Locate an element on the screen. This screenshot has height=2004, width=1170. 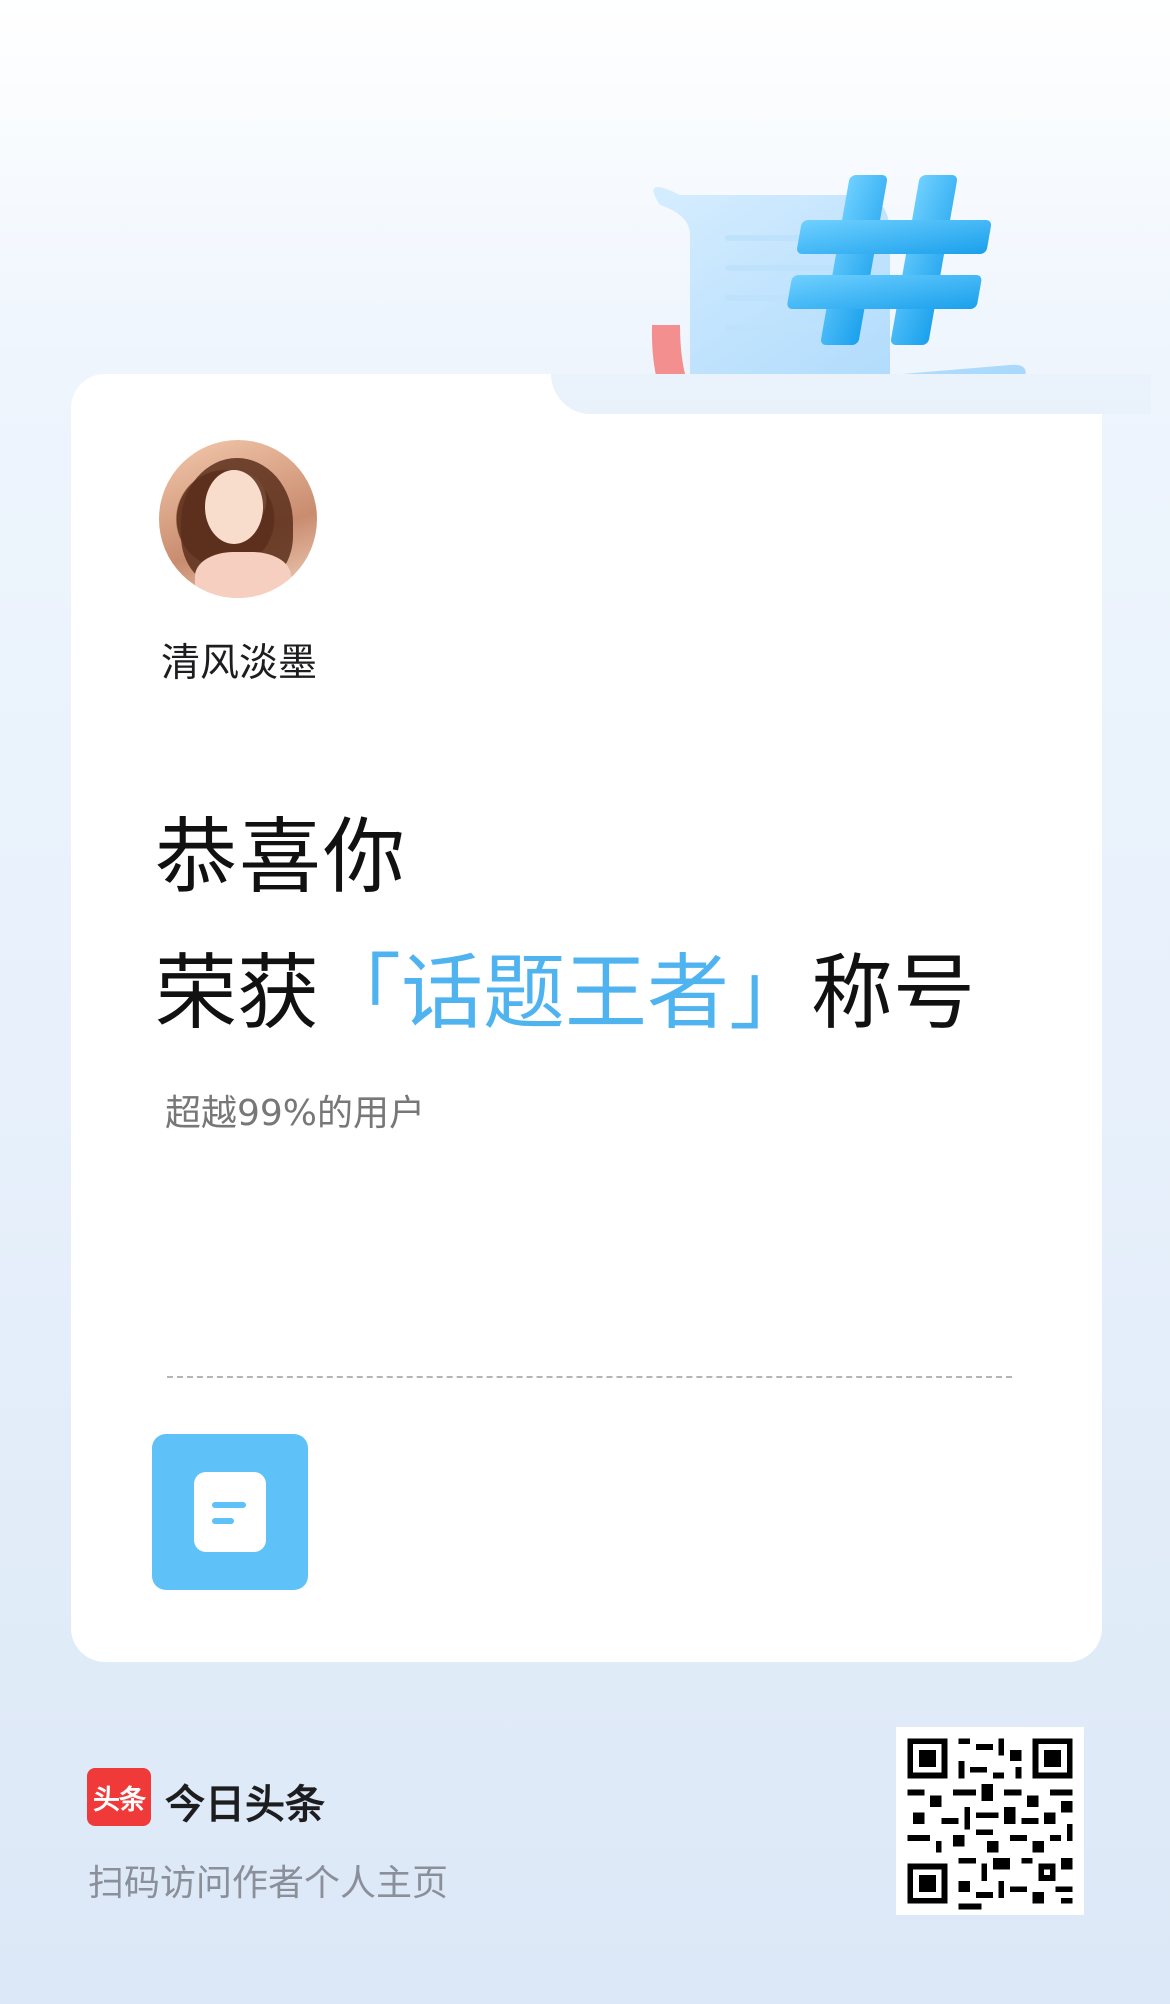
headline-line2: 荣获「话题王者」称号 is located at coordinates (565, 985).